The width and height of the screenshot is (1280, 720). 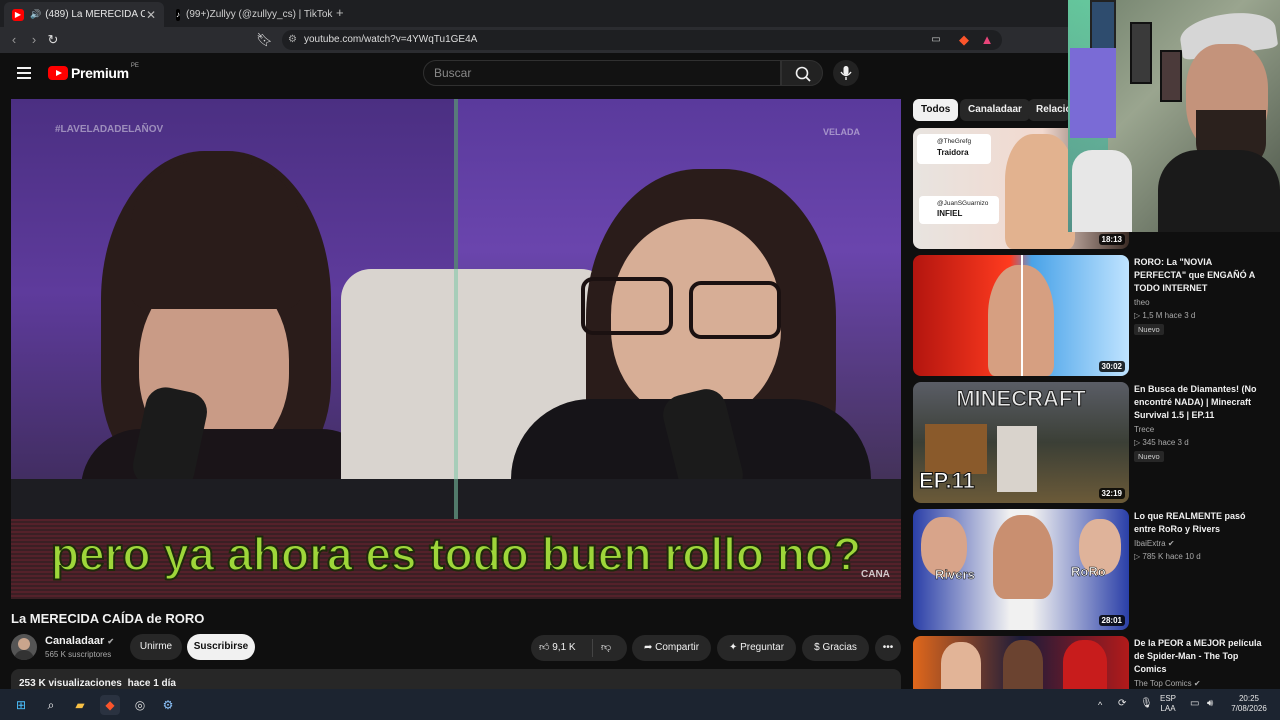 What do you see at coordinates (14, 40) in the screenshot?
I see `back-icon: ‹` at bounding box center [14, 40].